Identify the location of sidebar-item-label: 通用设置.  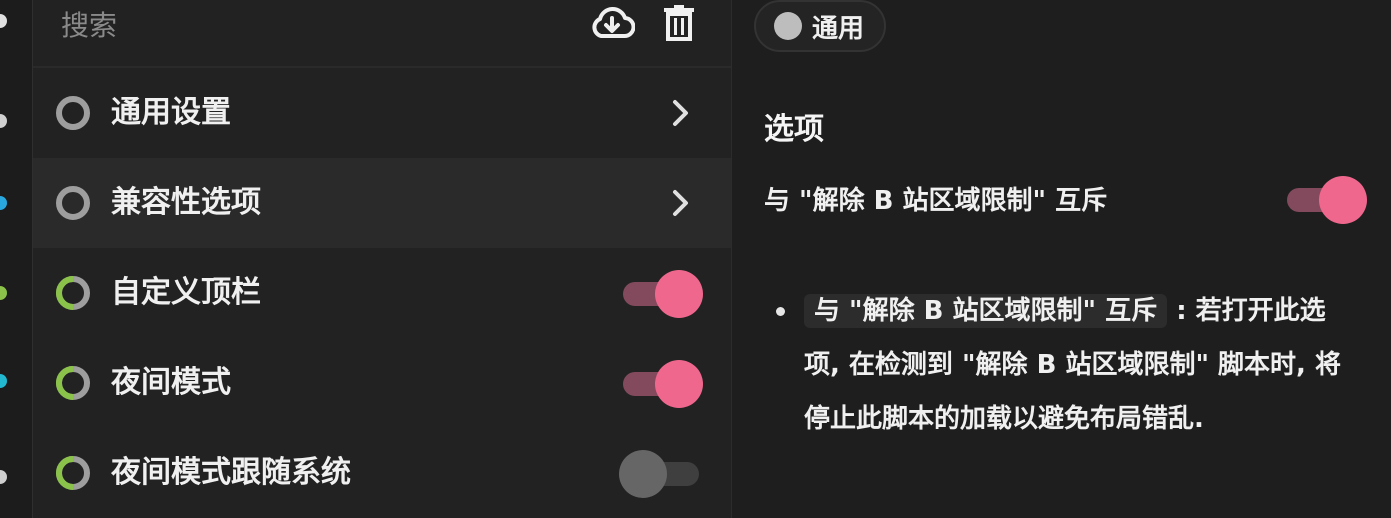
(171, 112).